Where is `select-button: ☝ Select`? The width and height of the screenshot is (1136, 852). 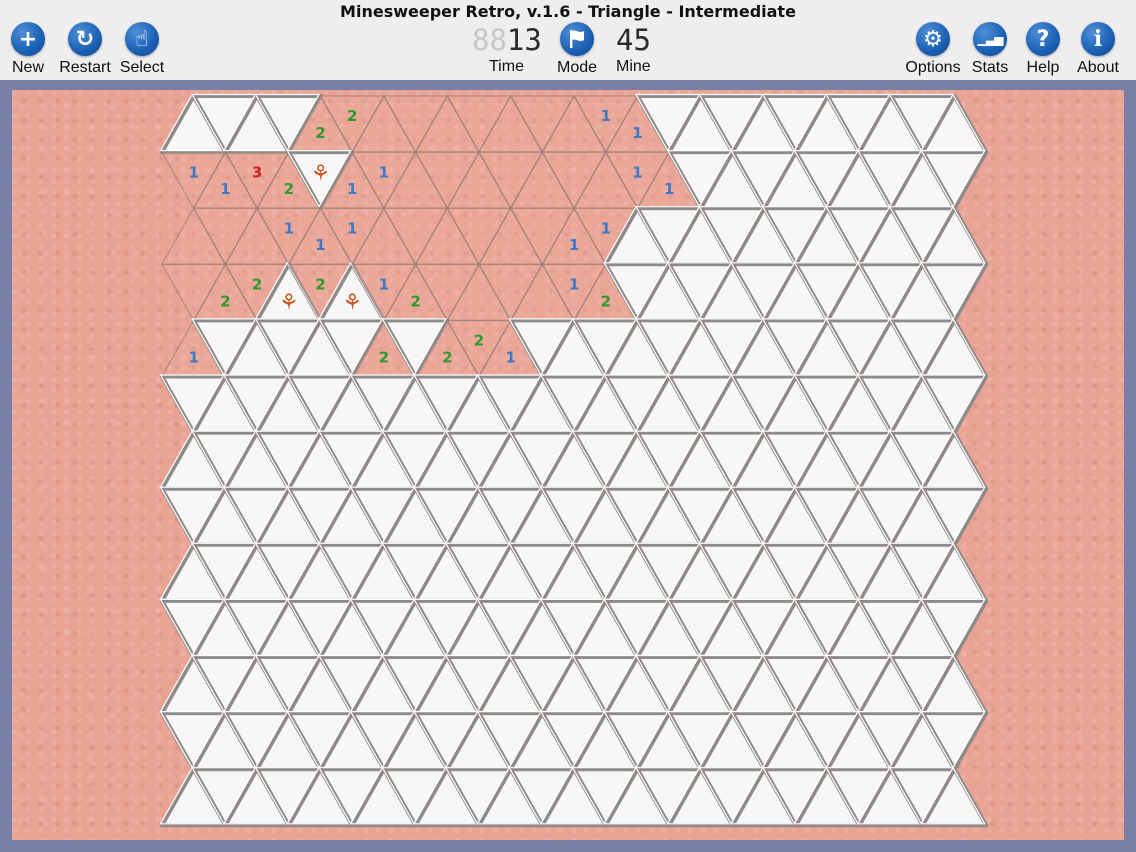 select-button: ☝ Select is located at coordinates (142, 50).